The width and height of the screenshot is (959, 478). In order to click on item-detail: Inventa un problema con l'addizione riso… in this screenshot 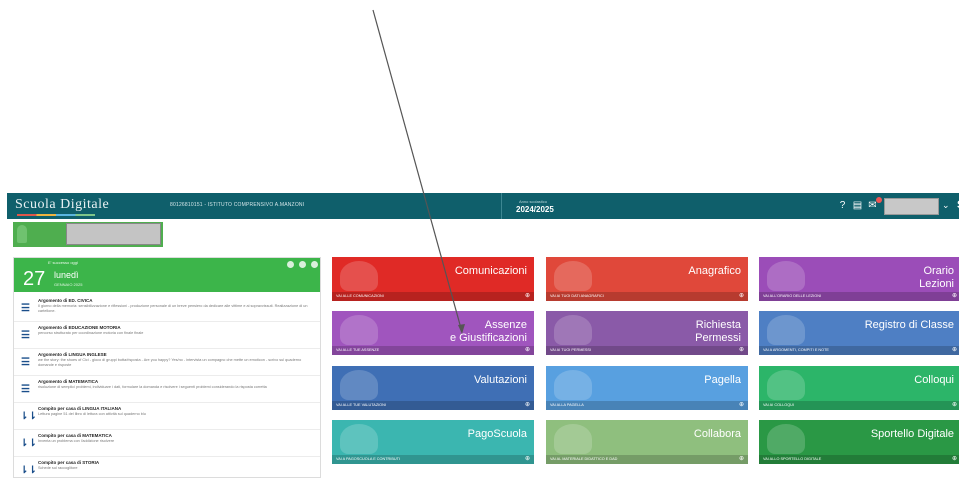, I will do `click(76, 441)`.